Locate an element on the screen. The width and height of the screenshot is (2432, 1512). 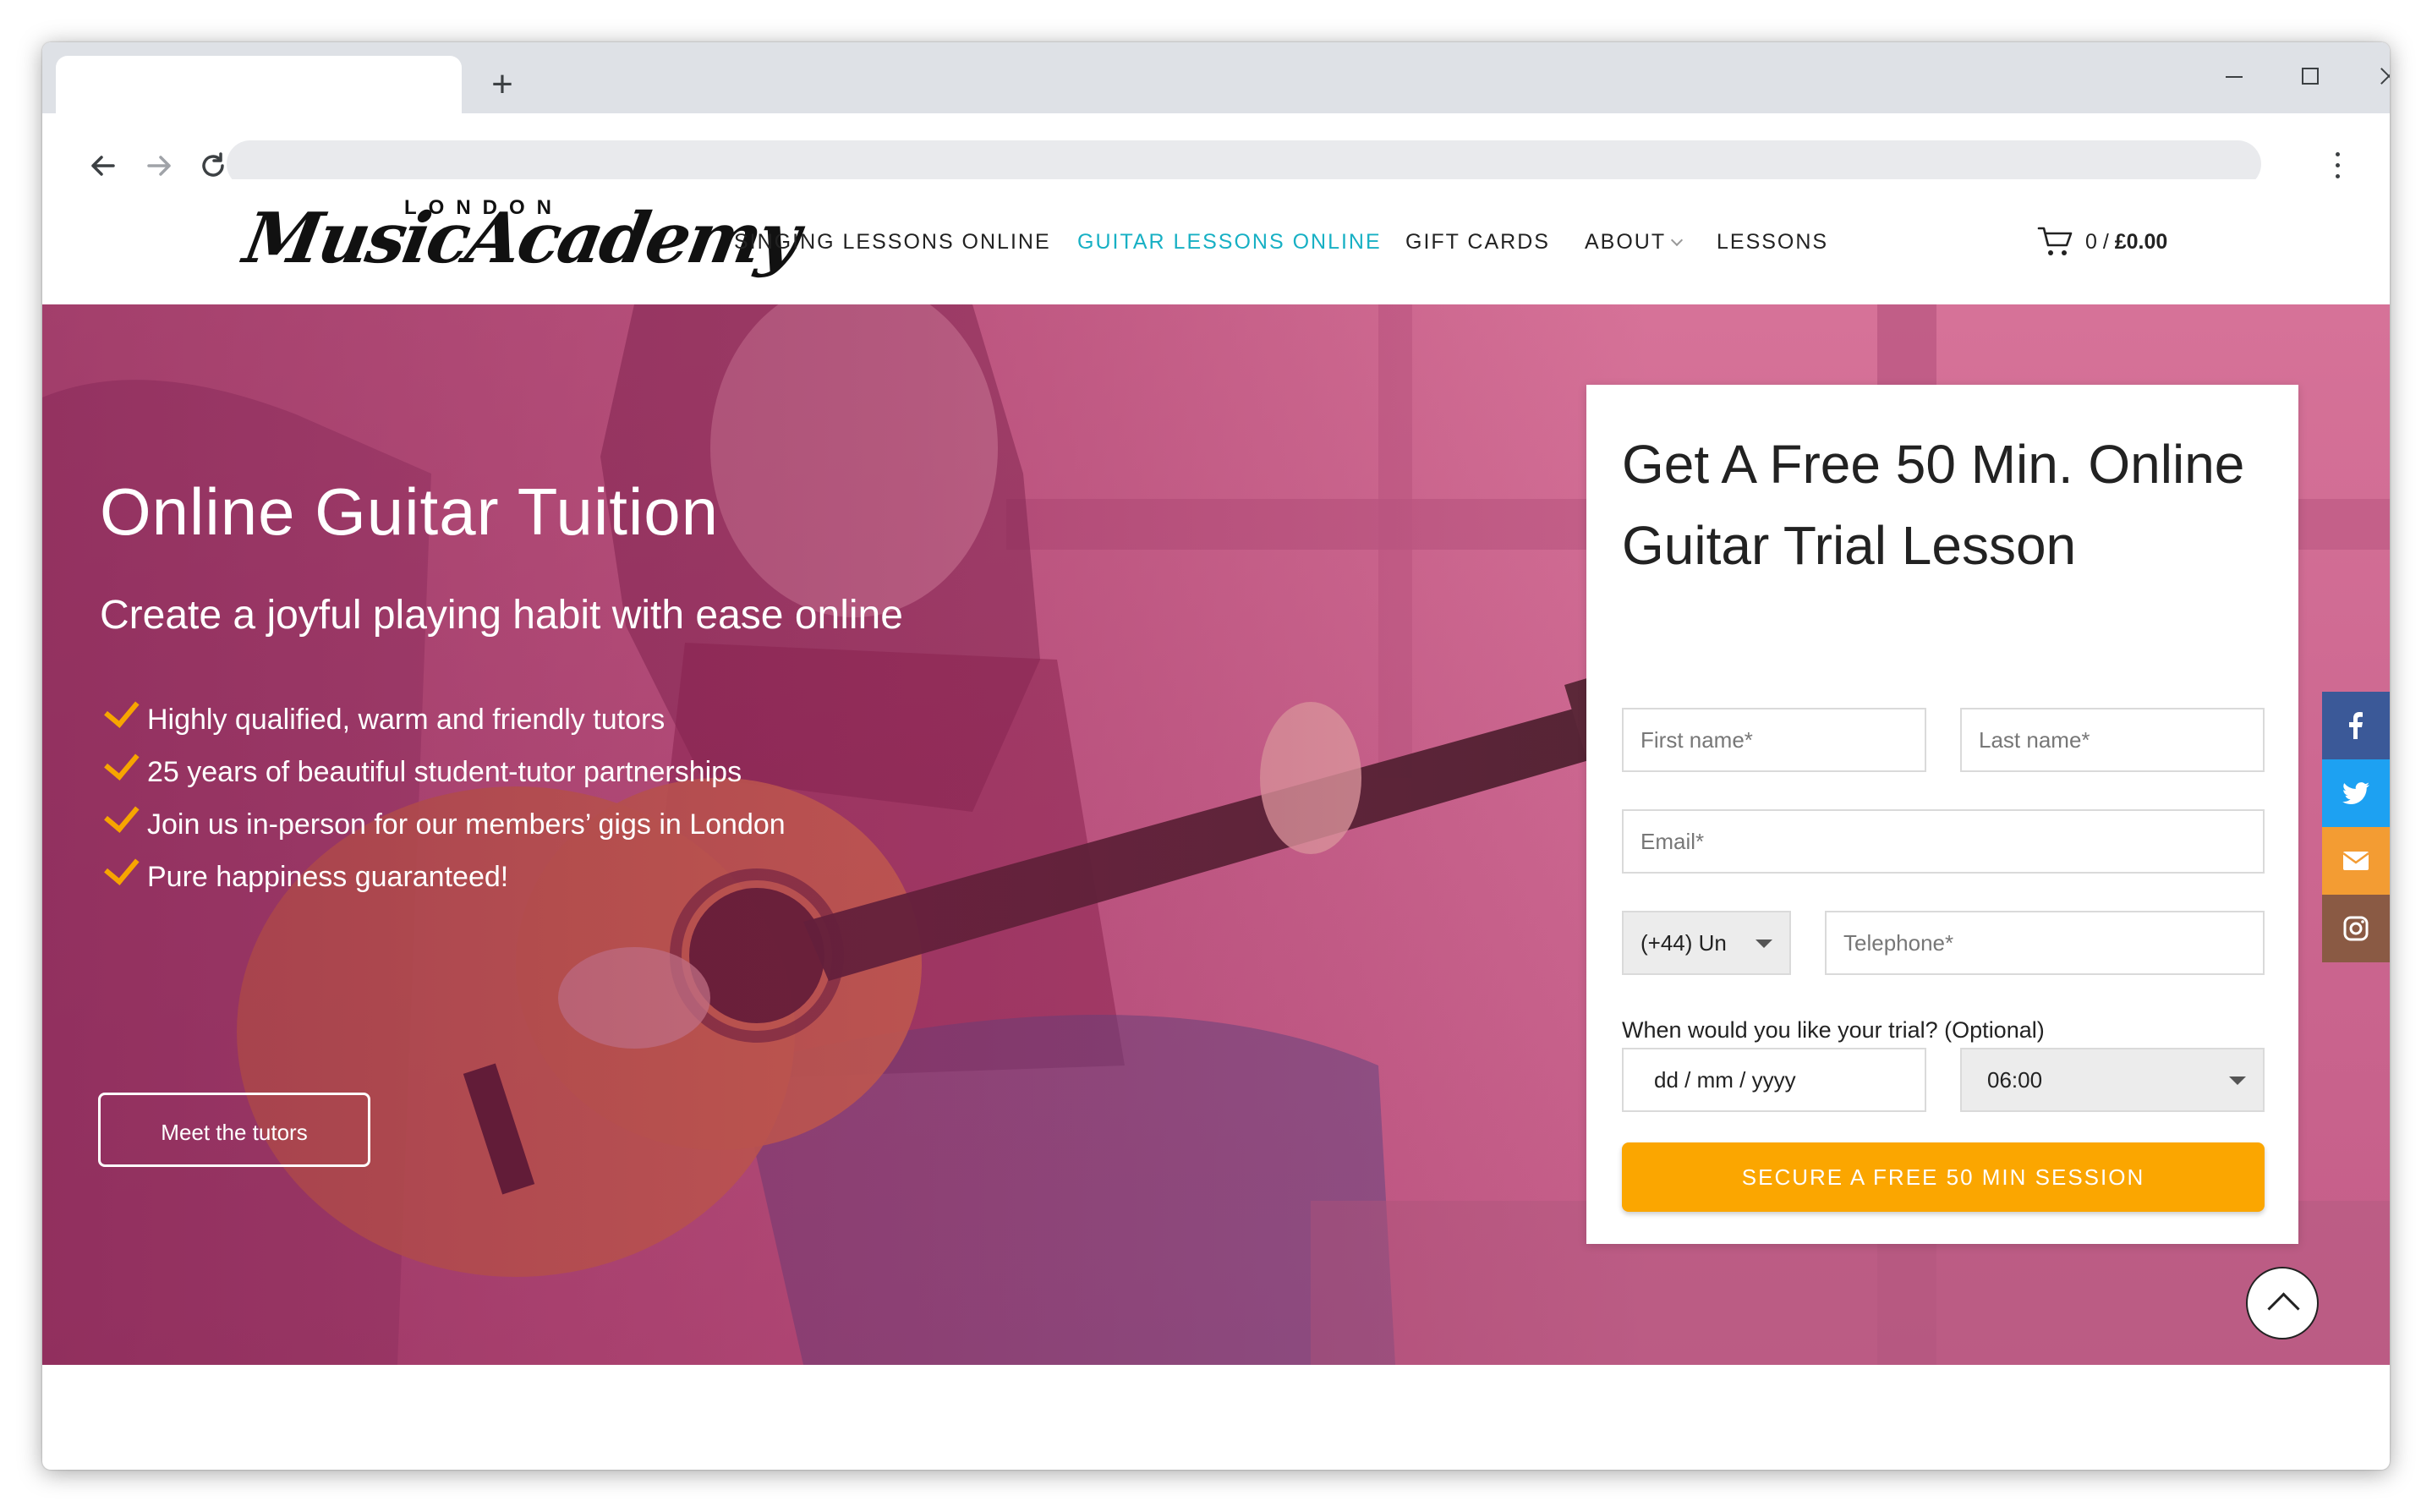
maximize-icon is located at coordinates (2310, 76).